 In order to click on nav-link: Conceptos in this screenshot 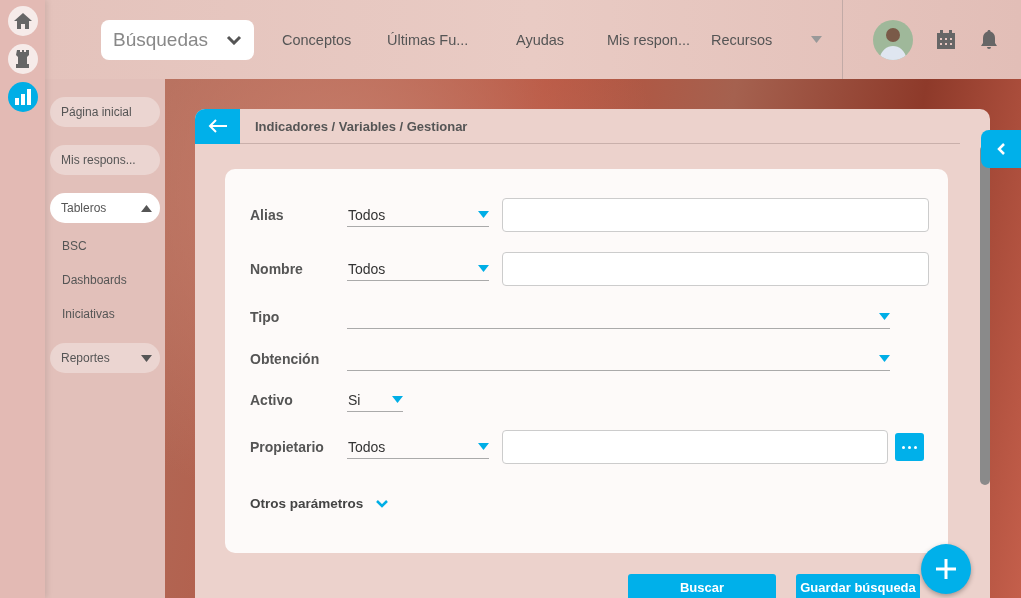, I will do `click(334, 39)`.